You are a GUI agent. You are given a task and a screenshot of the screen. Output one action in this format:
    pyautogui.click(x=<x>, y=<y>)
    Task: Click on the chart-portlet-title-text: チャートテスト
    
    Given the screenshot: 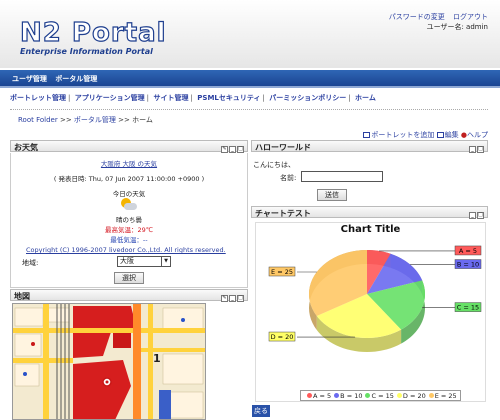 What is the action you would take?
    pyautogui.click(x=283, y=213)
    